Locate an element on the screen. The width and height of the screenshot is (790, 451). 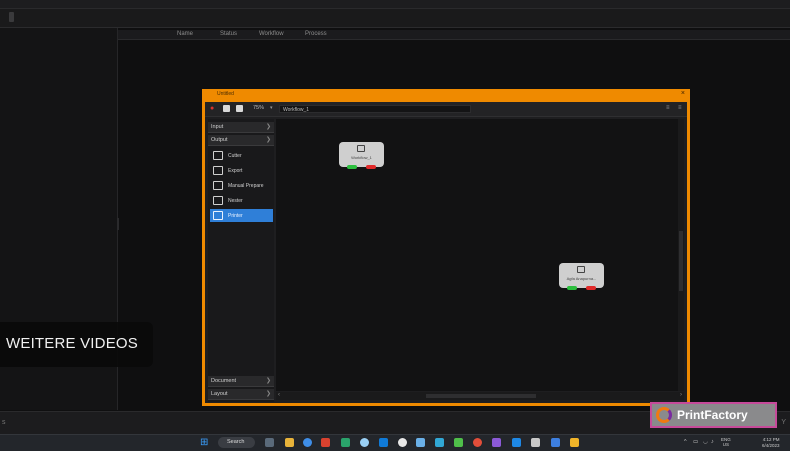
workflow-node-input: Workflow_1 is located at coordinates (361, 155).